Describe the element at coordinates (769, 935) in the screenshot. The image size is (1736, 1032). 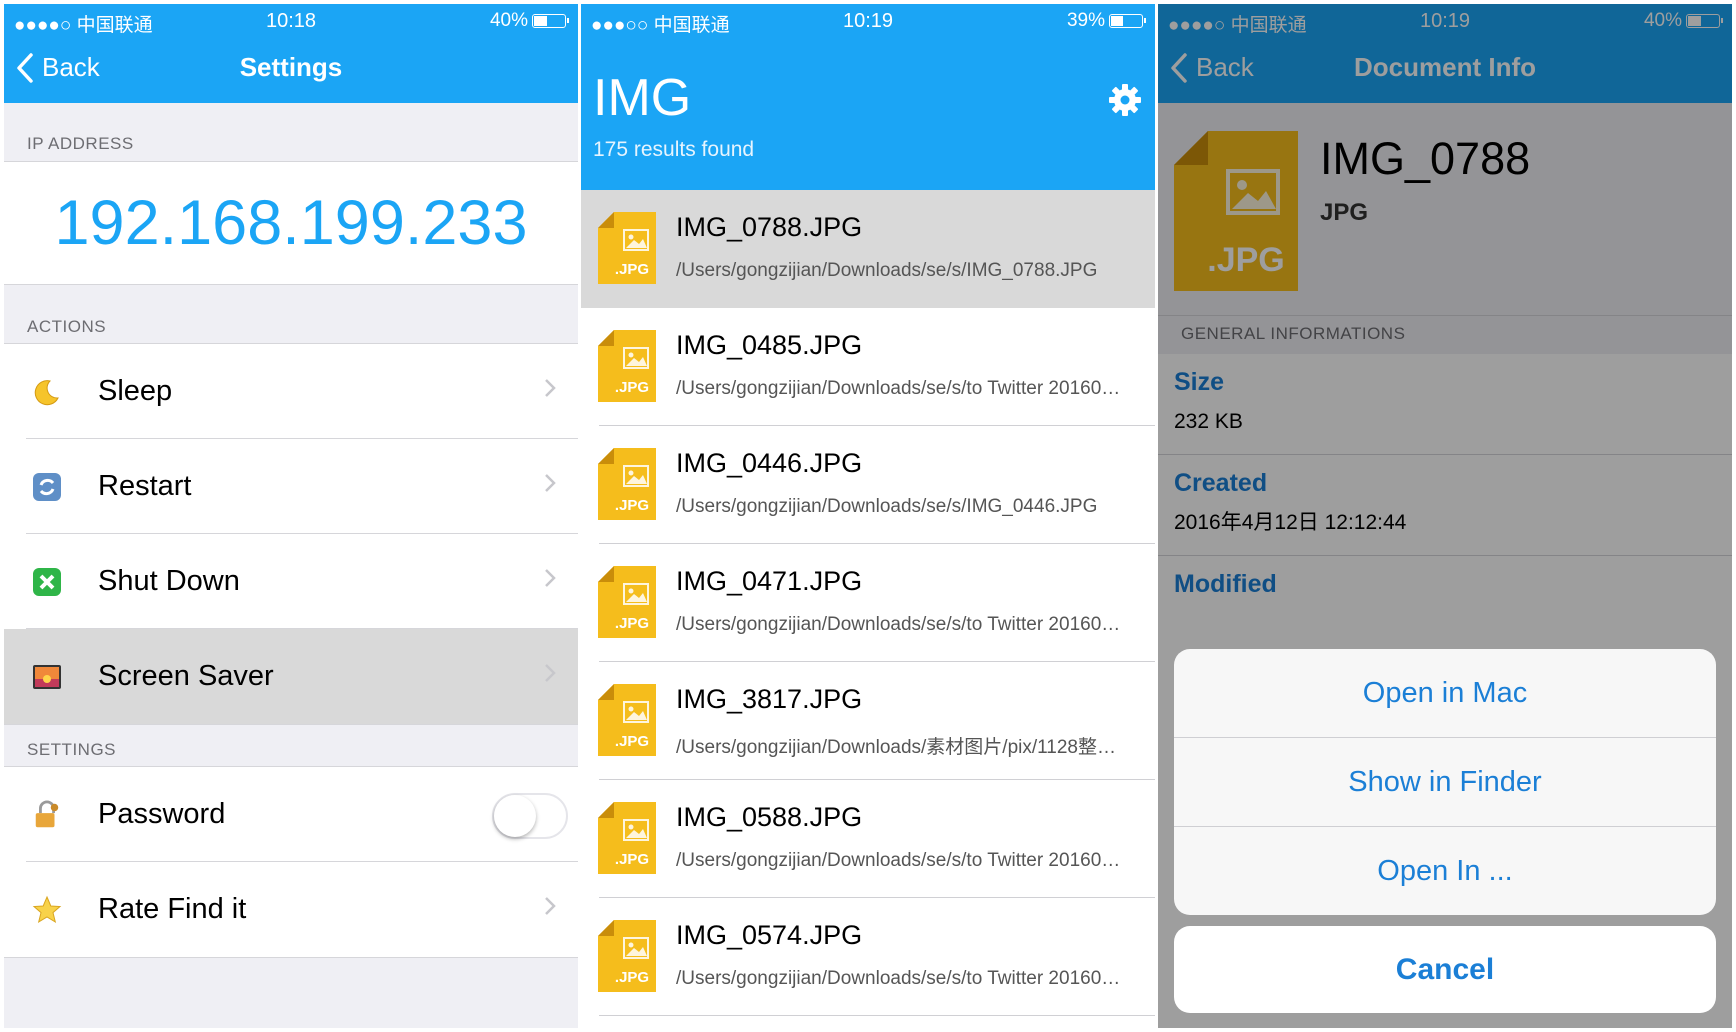
I see `file-name: IMG_0574.JPG` at that location.